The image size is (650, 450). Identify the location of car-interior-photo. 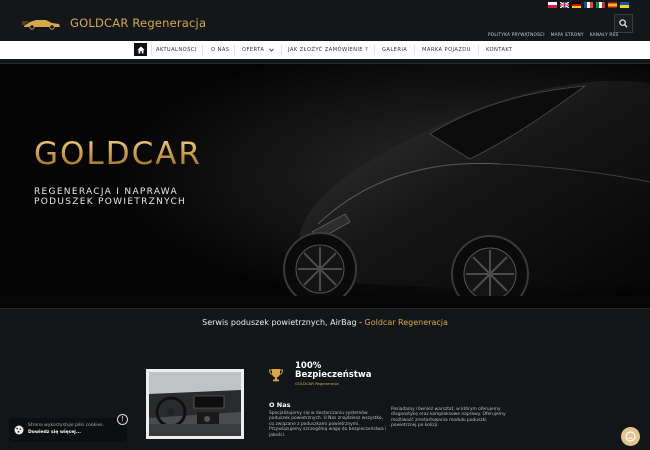
(195, 404).